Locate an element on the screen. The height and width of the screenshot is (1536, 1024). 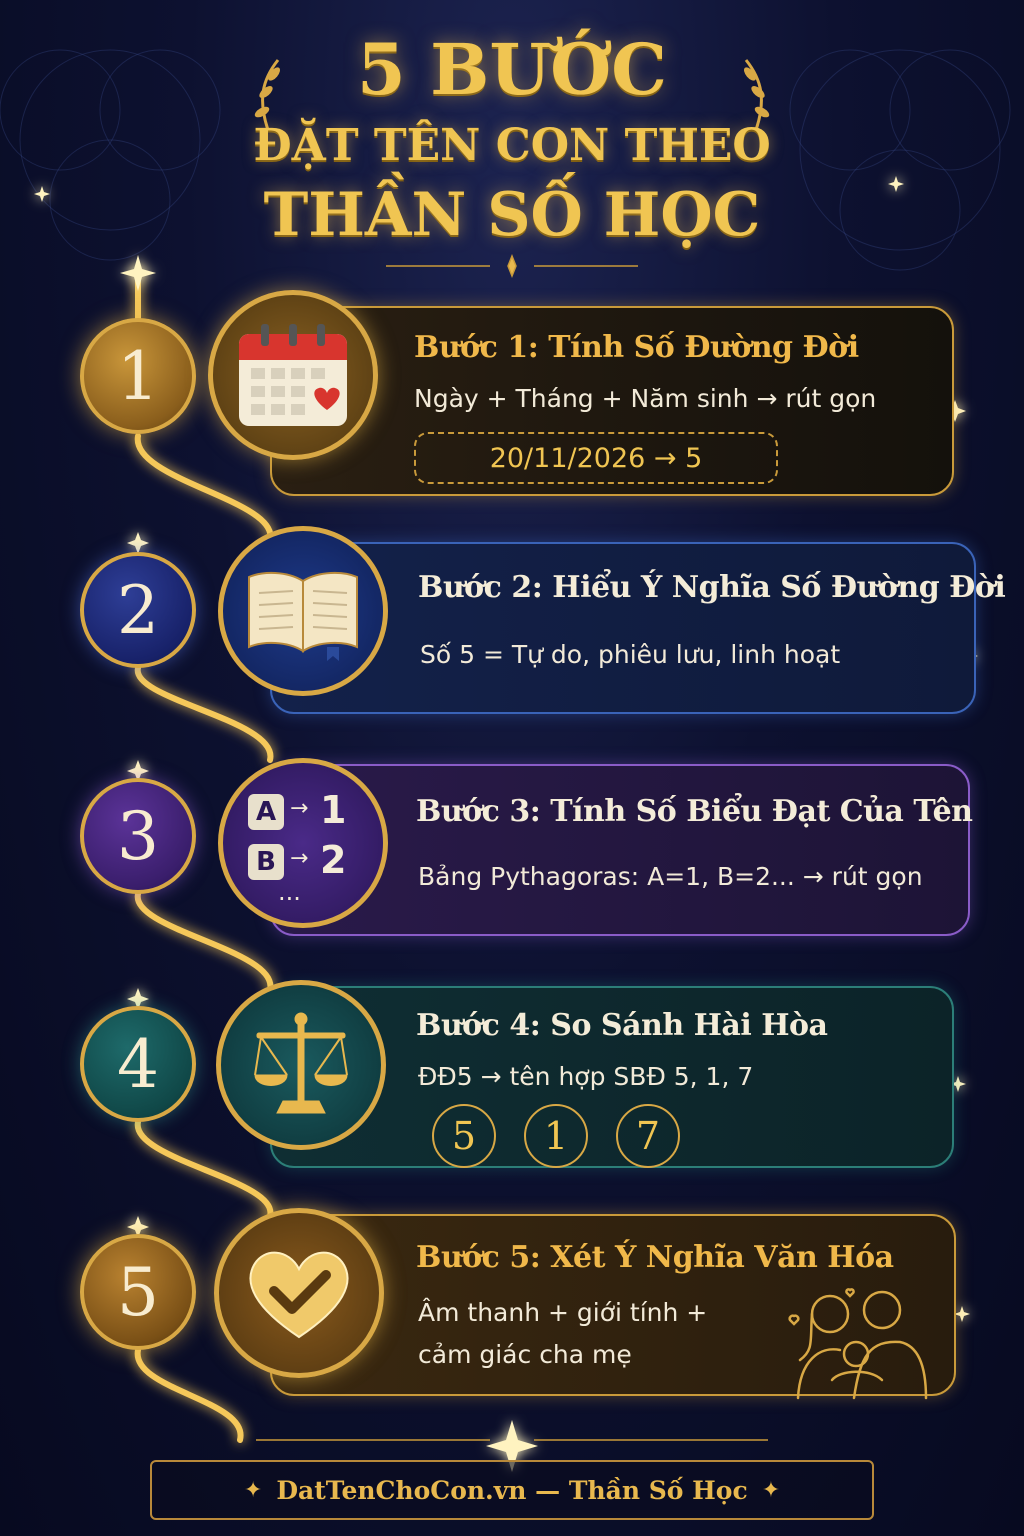
step-3-title: Bước 3: Tính Số Biểu Đạt Của Tên is located at coordinates (694, 811).